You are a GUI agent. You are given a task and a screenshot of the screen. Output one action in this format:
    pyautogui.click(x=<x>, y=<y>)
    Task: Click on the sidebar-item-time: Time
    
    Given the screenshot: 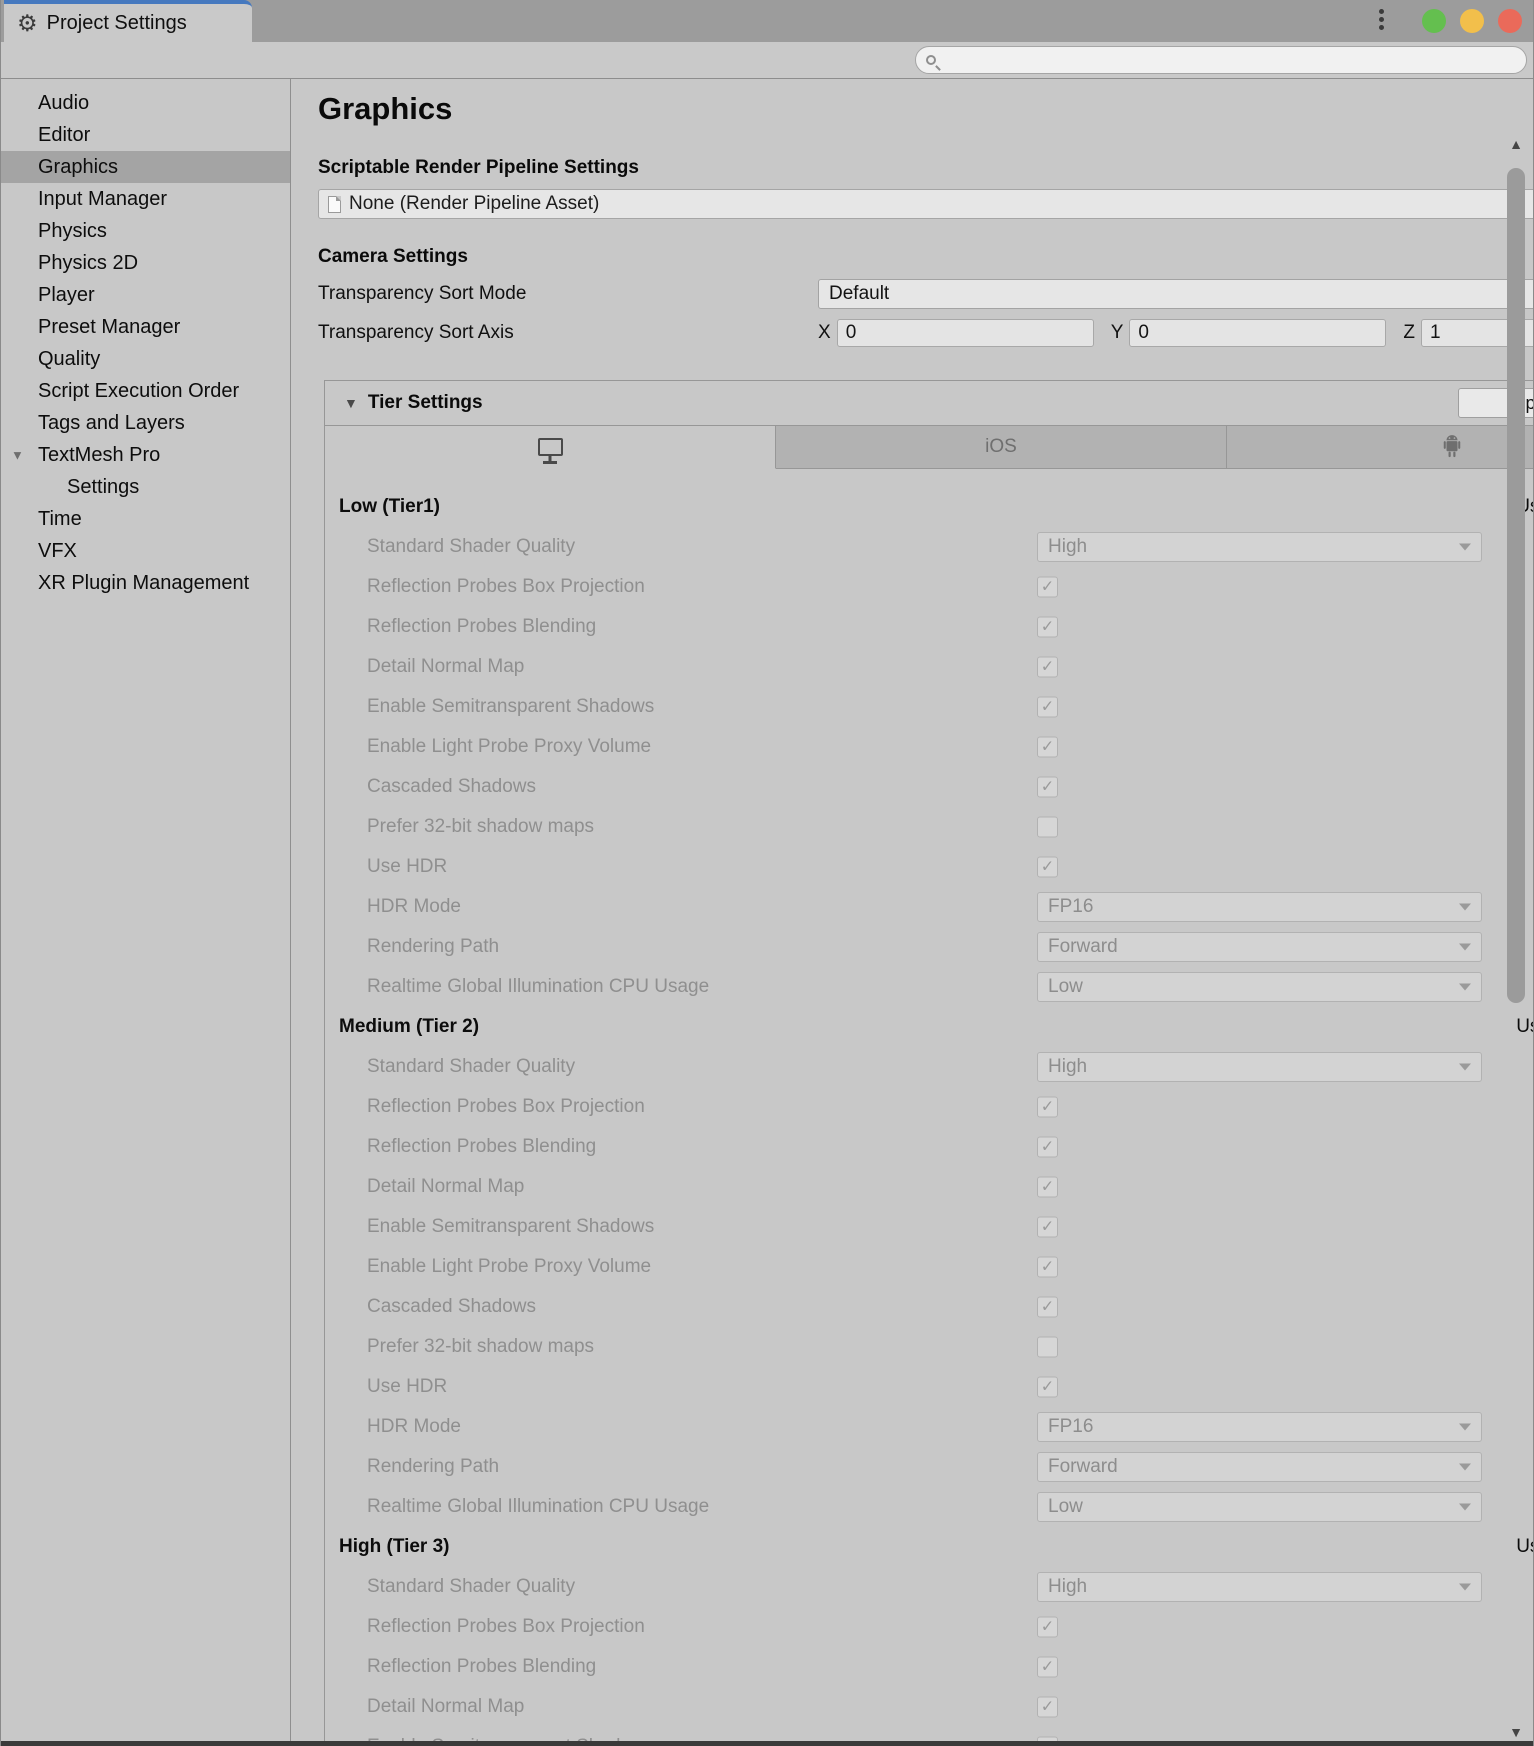 What is the action you would take?
    pyautogui.click(x=145, y=519)
    